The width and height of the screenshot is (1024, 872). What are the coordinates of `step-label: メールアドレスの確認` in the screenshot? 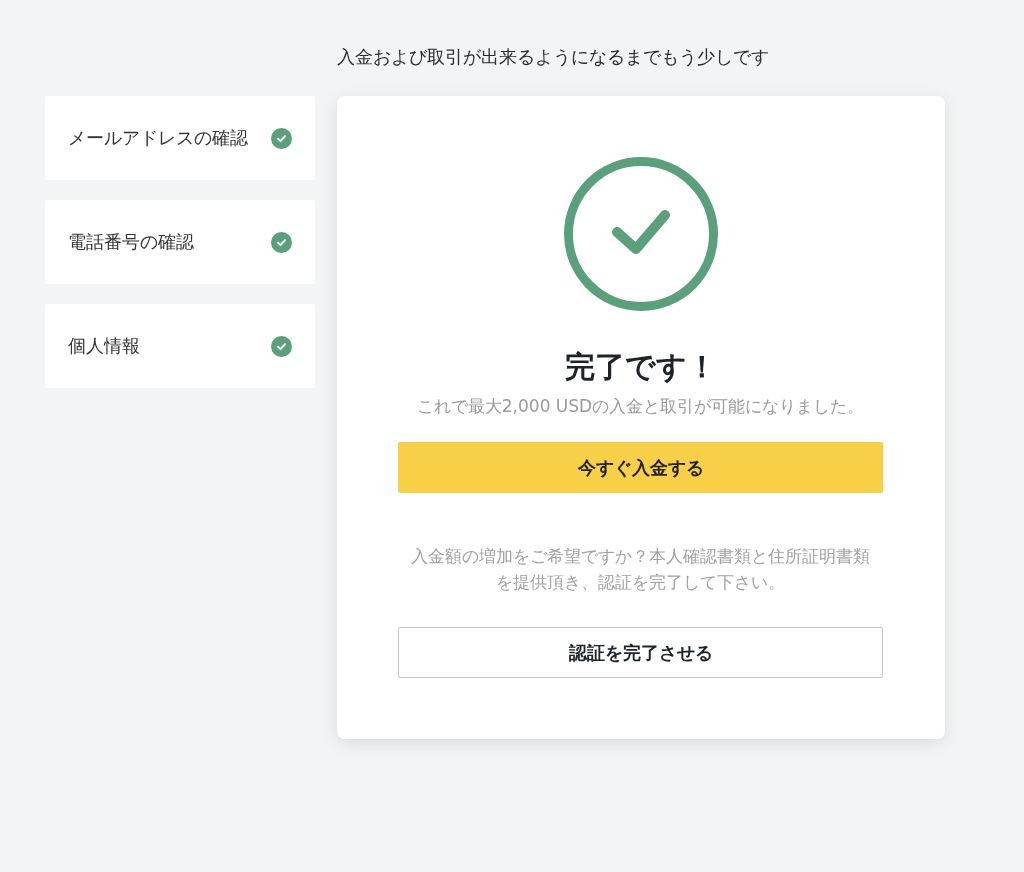 It's located at (158, 138).